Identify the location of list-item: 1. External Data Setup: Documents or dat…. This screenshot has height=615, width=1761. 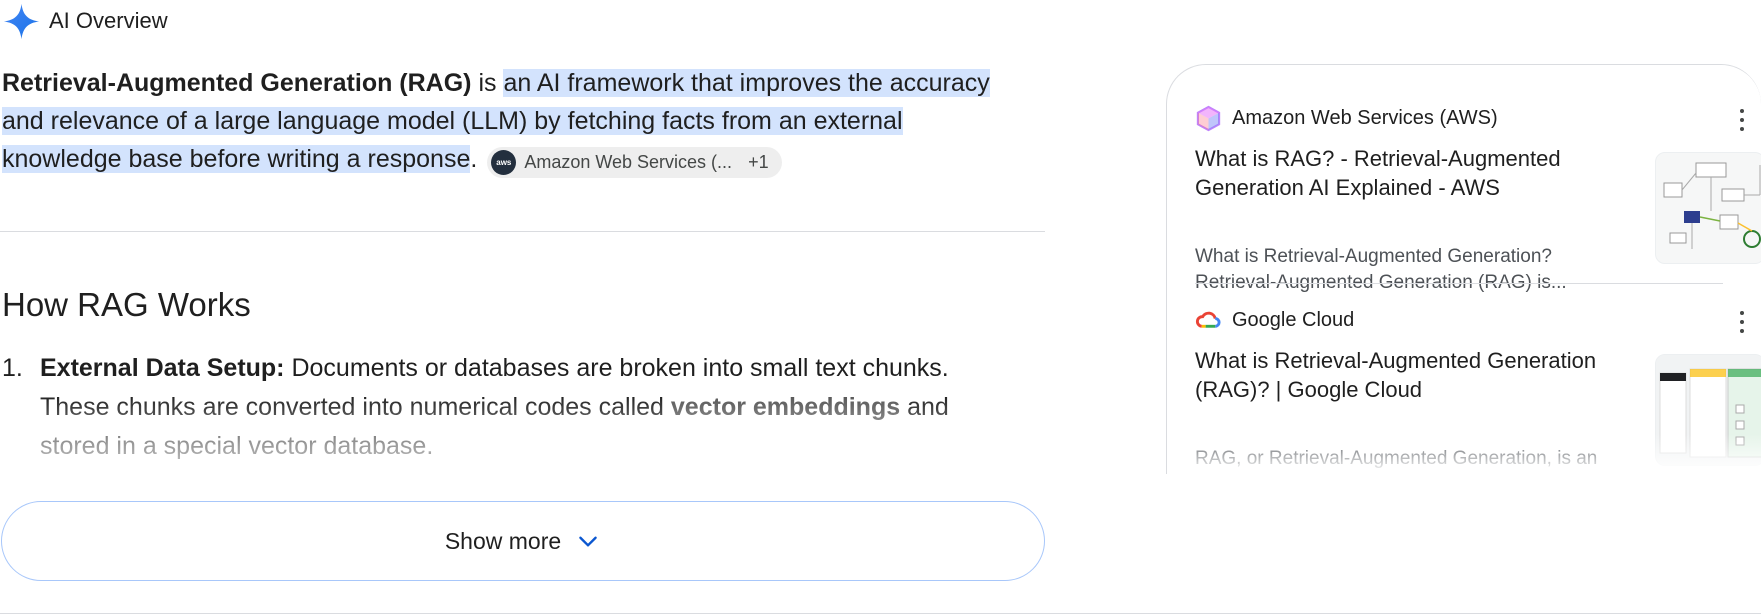
(507, 407).